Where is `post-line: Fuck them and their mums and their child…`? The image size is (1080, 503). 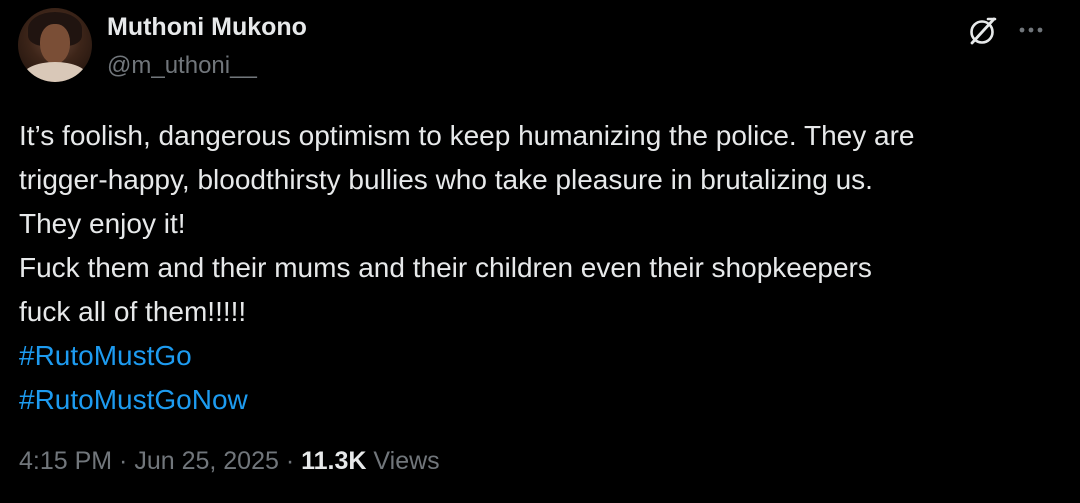 post-line: Fuck them and their mums and their child… is located at coordinates (445, 267).